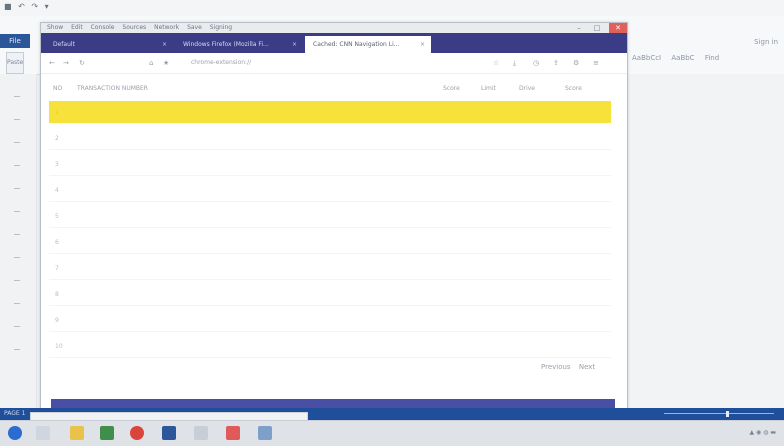 The height and width of the screenshot is (446, 784). What do you see at coordinates (57, 294) in the screenshot?
I see `row-no: 8` at bounding box center [57, 294].